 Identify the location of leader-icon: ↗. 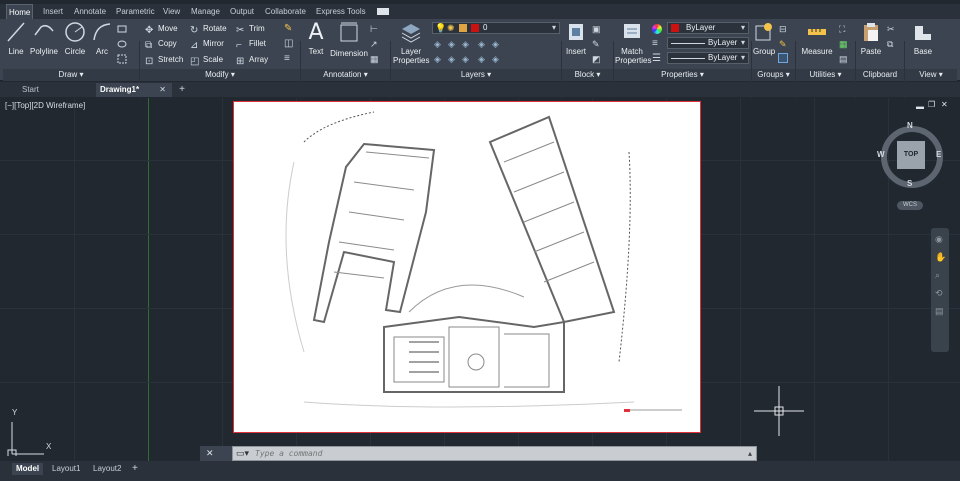
(375, 44).